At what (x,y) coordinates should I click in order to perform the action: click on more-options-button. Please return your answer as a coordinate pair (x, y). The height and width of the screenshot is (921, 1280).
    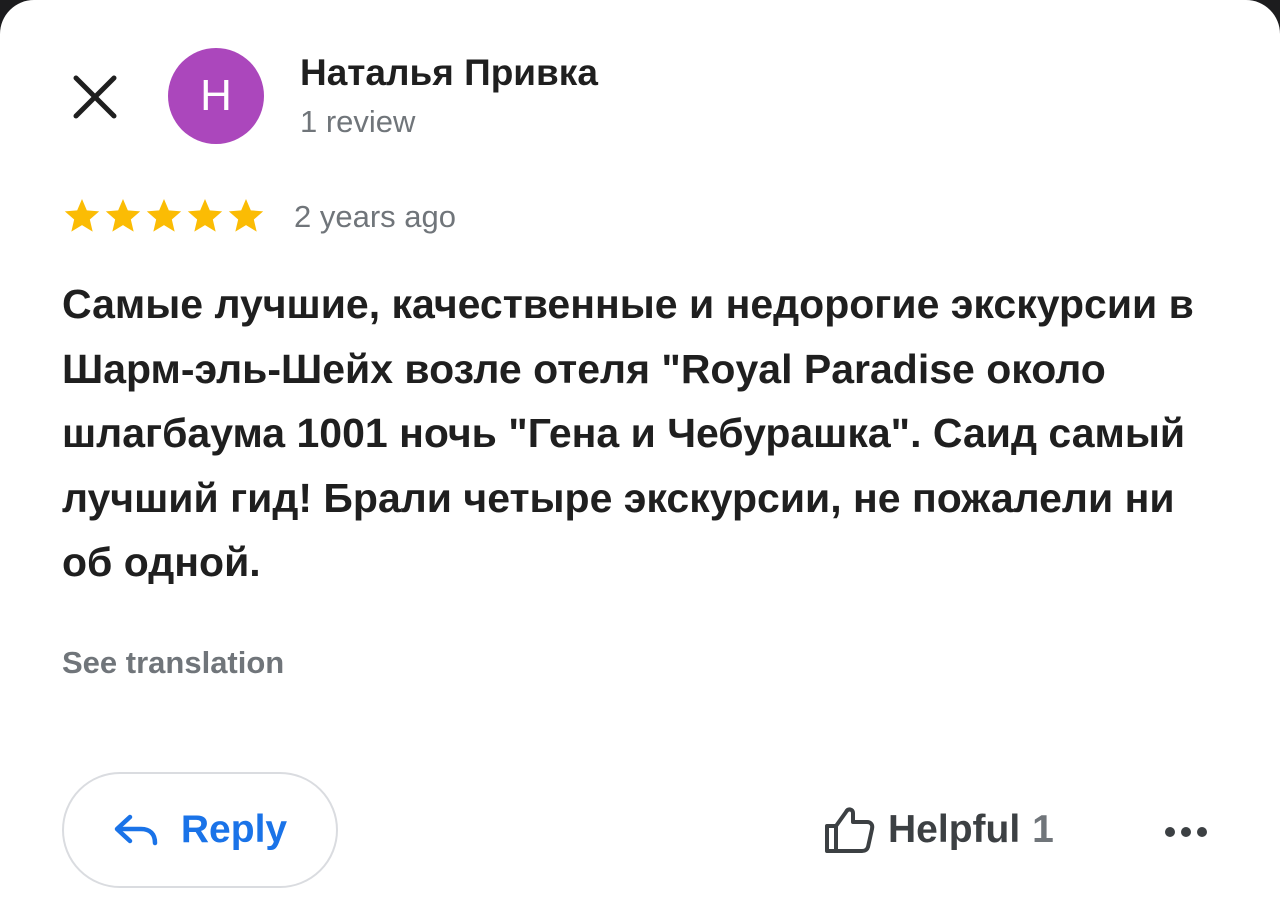
    Looking at the image, I should click on (1186, 832).